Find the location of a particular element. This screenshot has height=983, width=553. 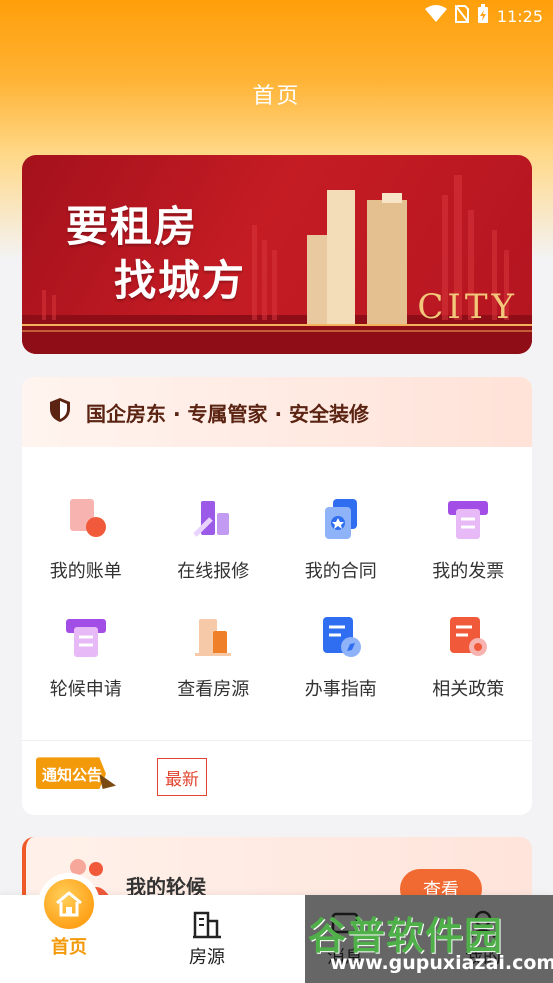

battery-charging-icon is located at coordinates (483, 16).